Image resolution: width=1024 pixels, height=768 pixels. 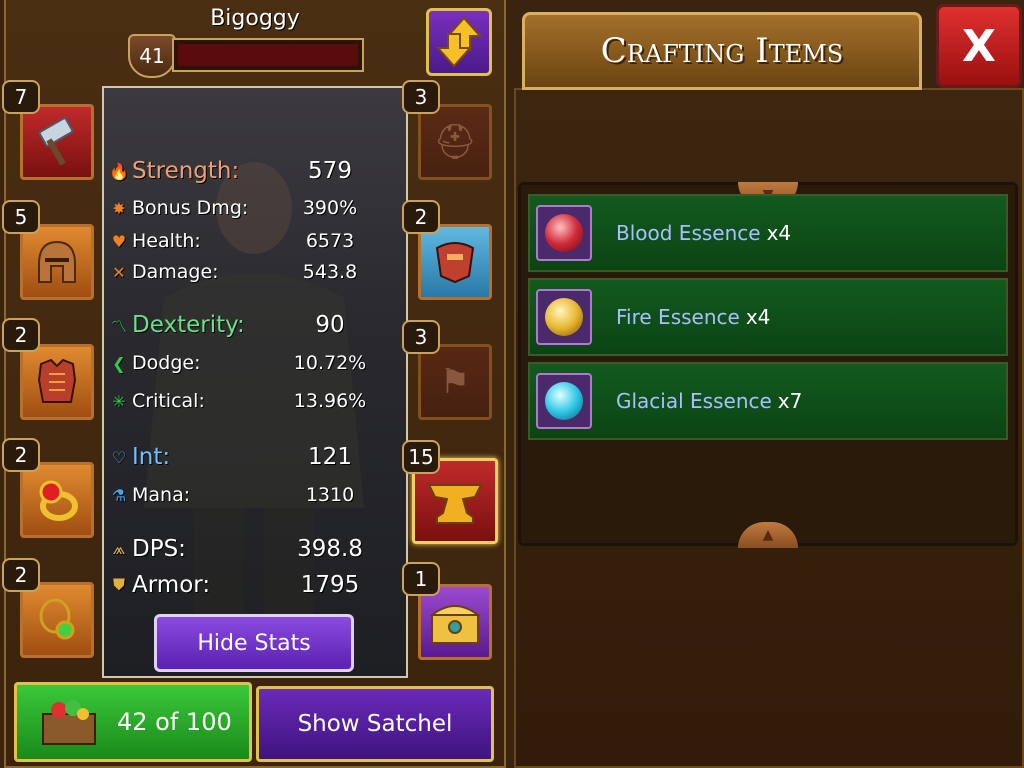 I want to click on treasure-chest-icon, so click(x=455, y=624).